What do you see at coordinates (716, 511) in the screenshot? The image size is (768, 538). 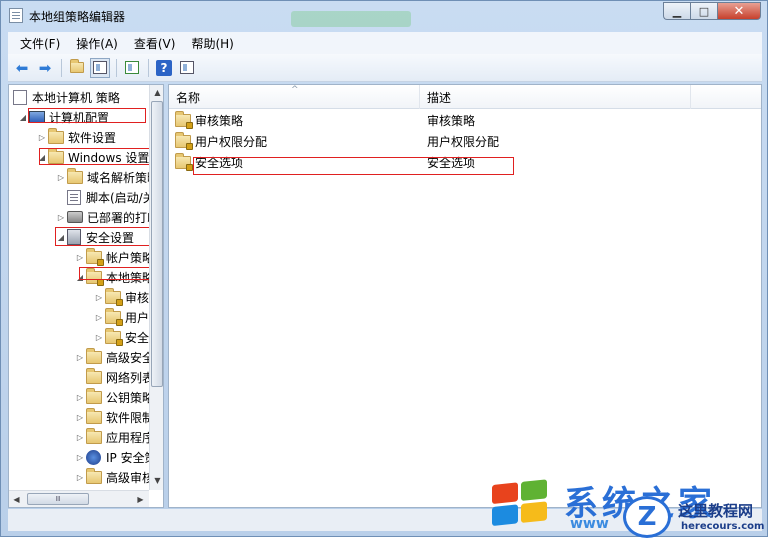 I see `watermark-site-name: 这里教程网` at bounding box center [716, 511].